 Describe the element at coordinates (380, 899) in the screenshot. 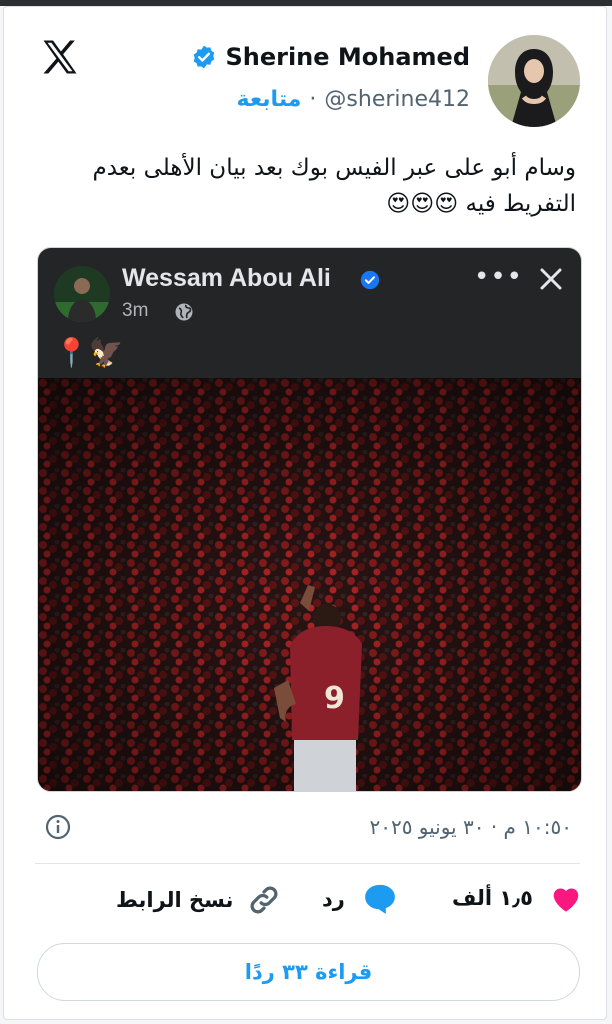

I see `reply-bubble-icon` at that location.